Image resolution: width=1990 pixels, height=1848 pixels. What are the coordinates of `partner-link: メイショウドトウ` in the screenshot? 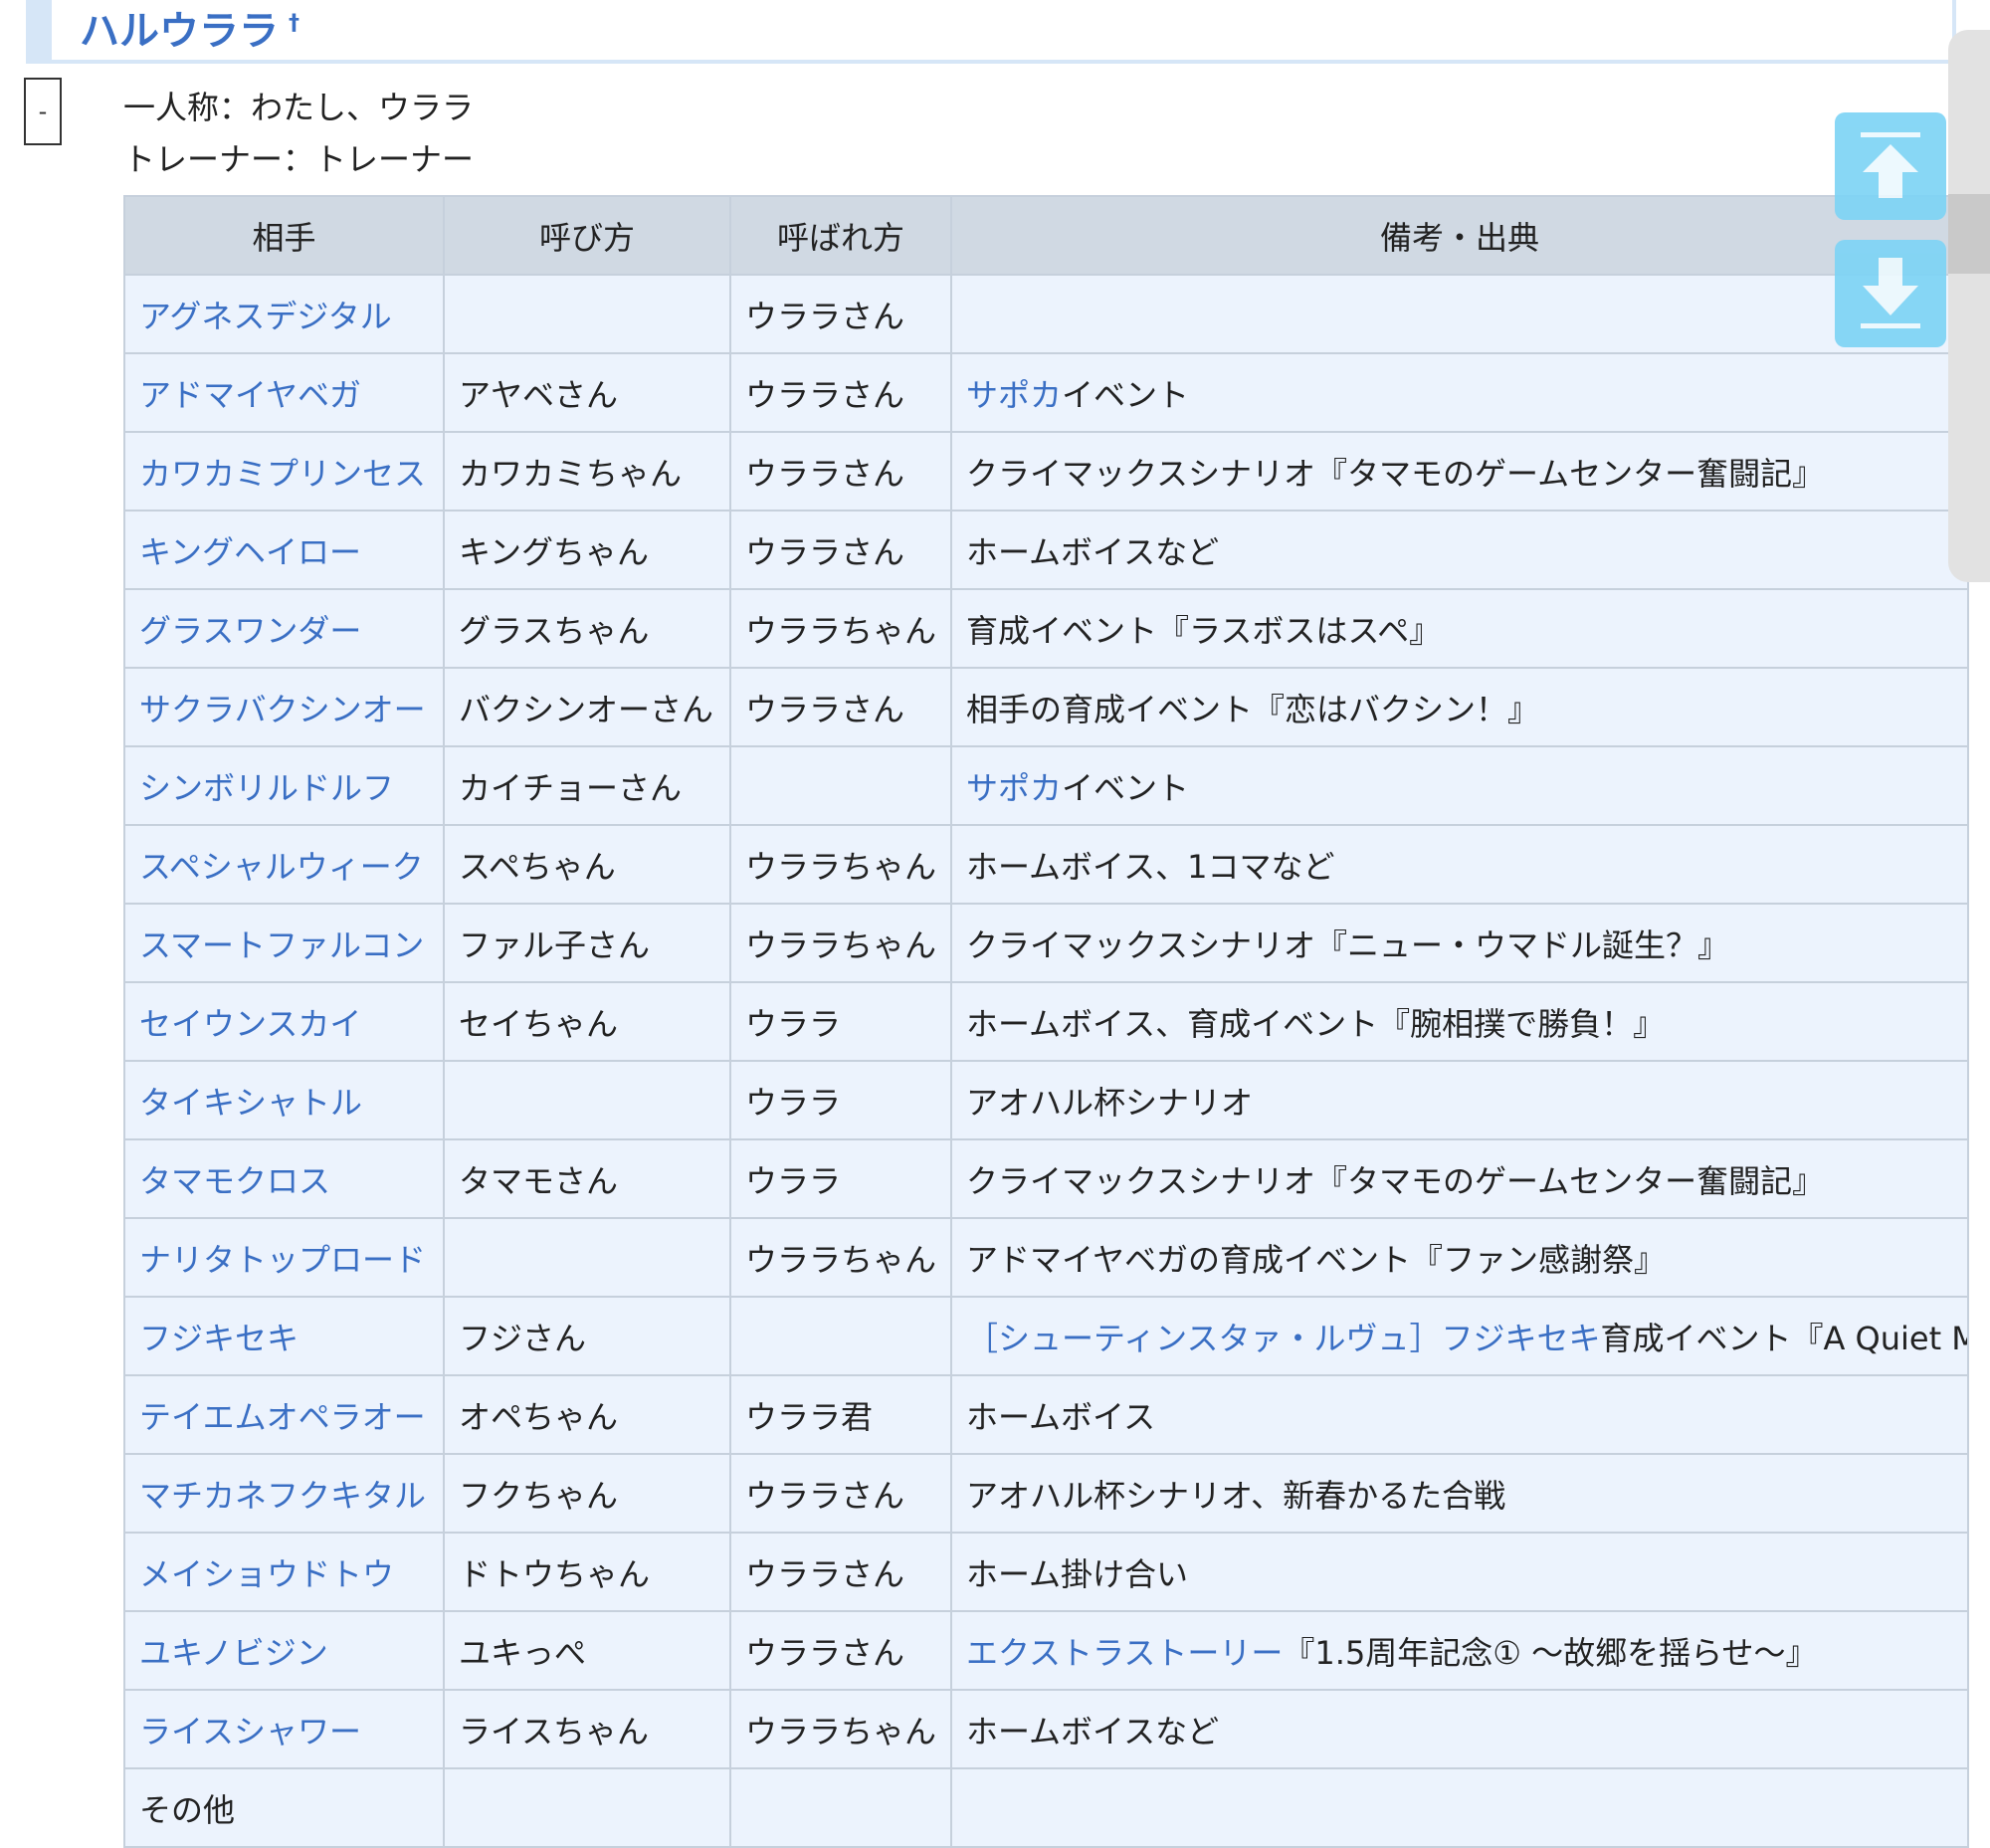 It's located at (266, 1574).